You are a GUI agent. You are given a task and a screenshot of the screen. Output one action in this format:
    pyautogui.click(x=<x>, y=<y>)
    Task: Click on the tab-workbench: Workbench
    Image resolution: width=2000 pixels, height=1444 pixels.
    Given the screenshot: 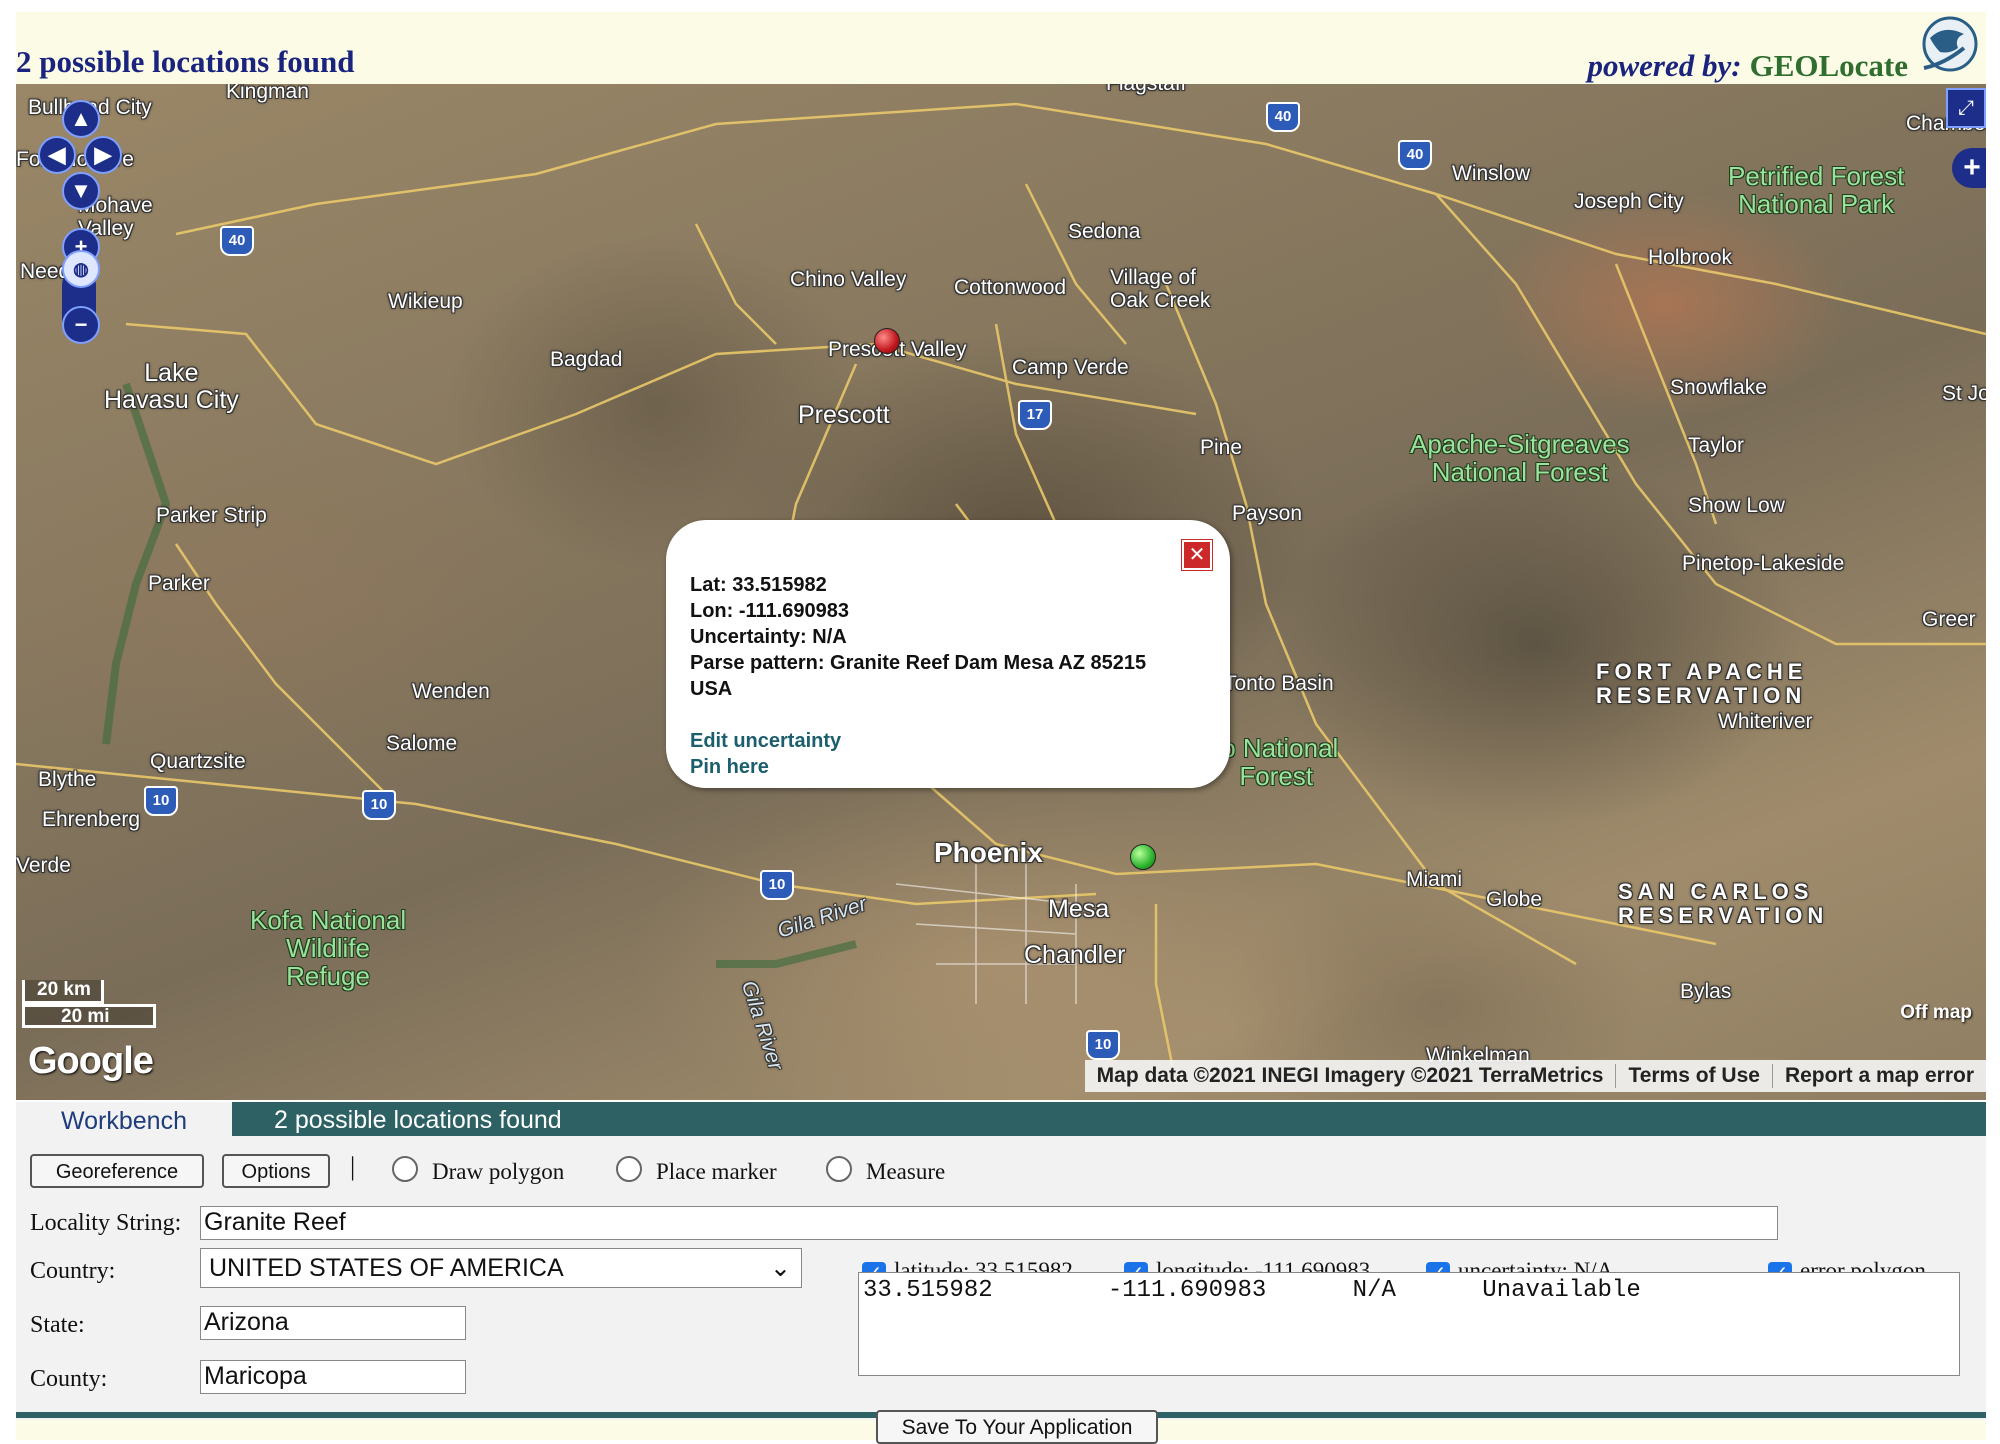 What is the action you would take?
    pyautogui.click(x=124, y=1120)
    